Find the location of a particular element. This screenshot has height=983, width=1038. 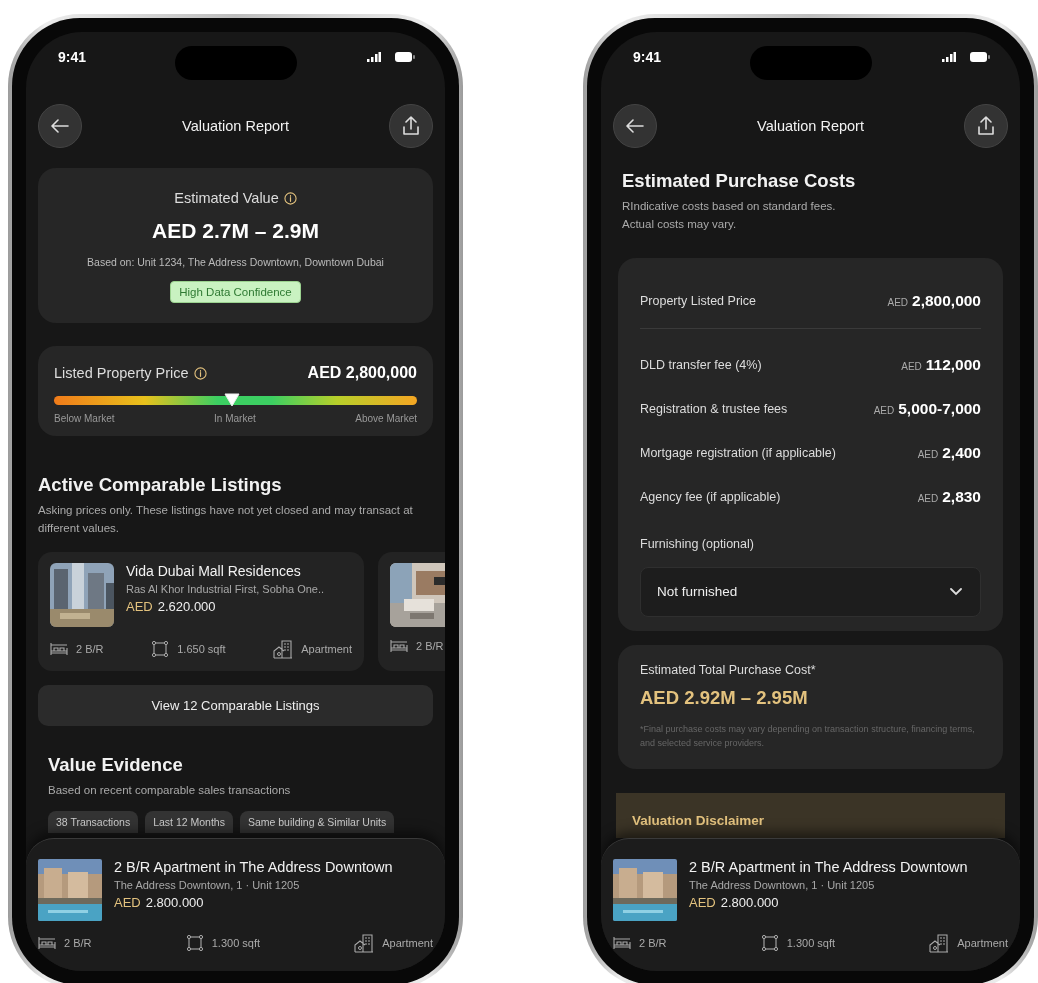

cost-amount: 5,000-7,000 is located at coordinates (939, 408).